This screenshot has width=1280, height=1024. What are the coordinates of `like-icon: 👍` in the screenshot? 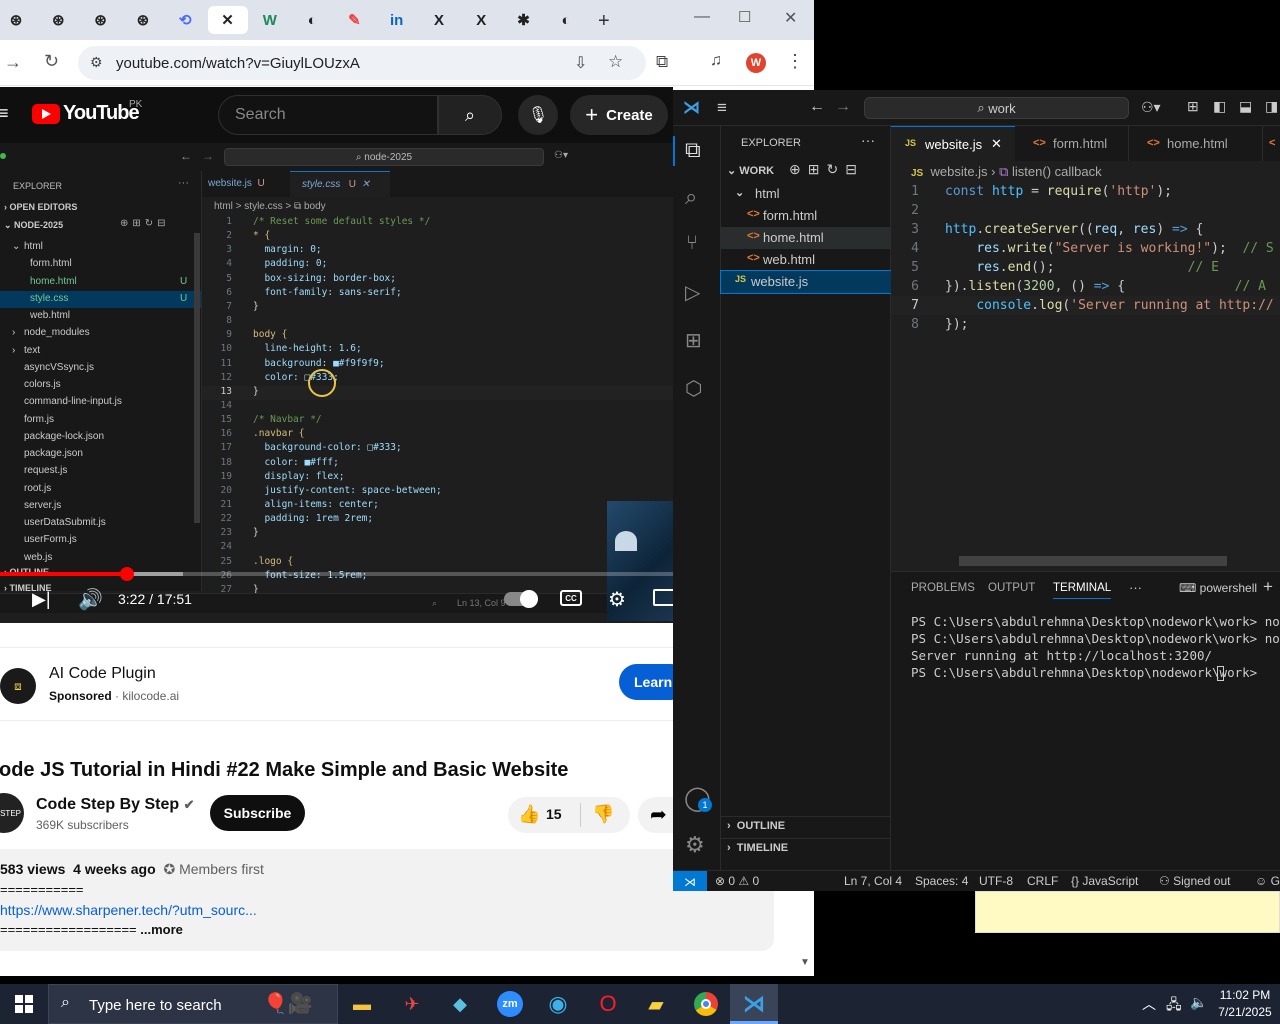 It's located at (529, 814).